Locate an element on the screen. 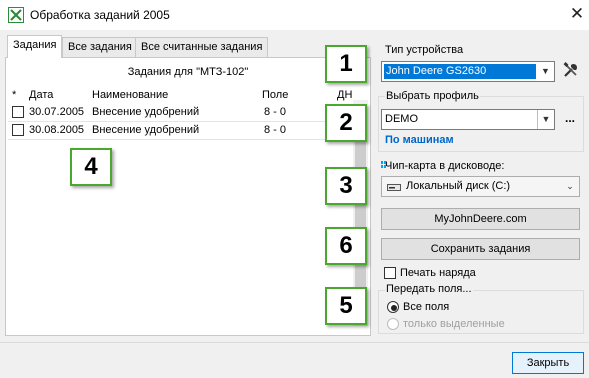 The image size is (589, 378). profile-label: Выбрать профиль is located at coordinates (432, 96).